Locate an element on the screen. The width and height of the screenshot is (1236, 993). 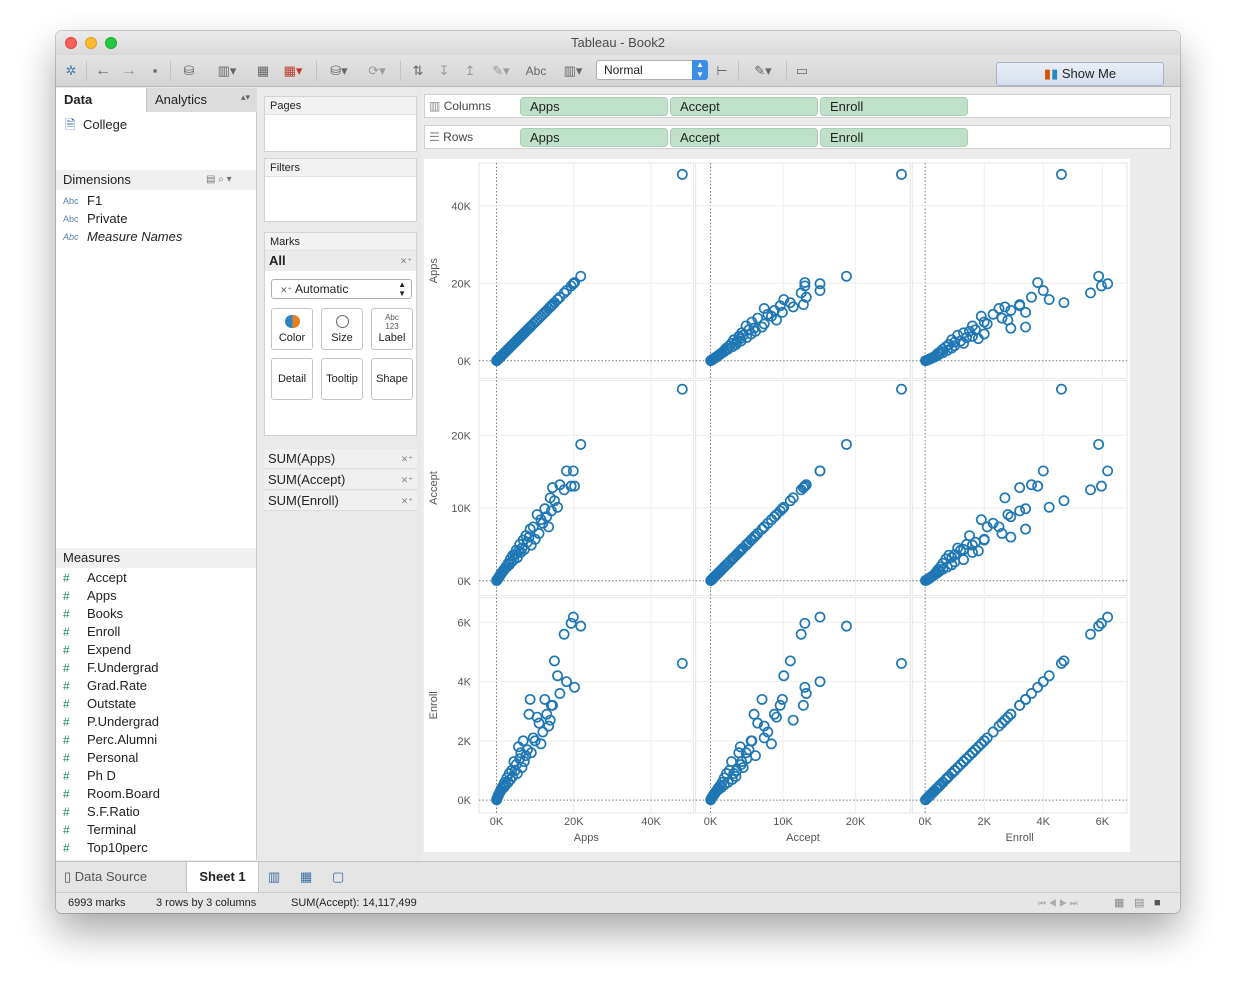
swap-icon: ⇅ is located at coordinates (418, 71).